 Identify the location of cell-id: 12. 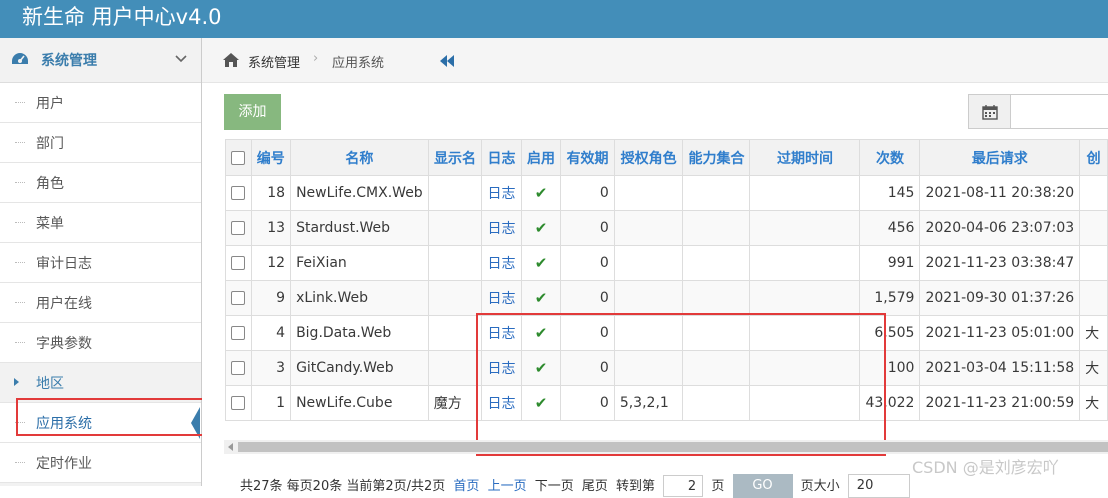
(271, 263).